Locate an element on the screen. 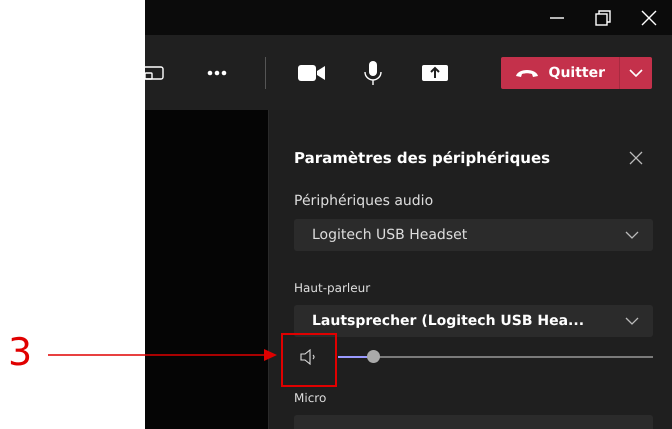 The width and height of the screenshot is (672, 429). field-label: Périphériques audio is located at coordinates (364, 201).